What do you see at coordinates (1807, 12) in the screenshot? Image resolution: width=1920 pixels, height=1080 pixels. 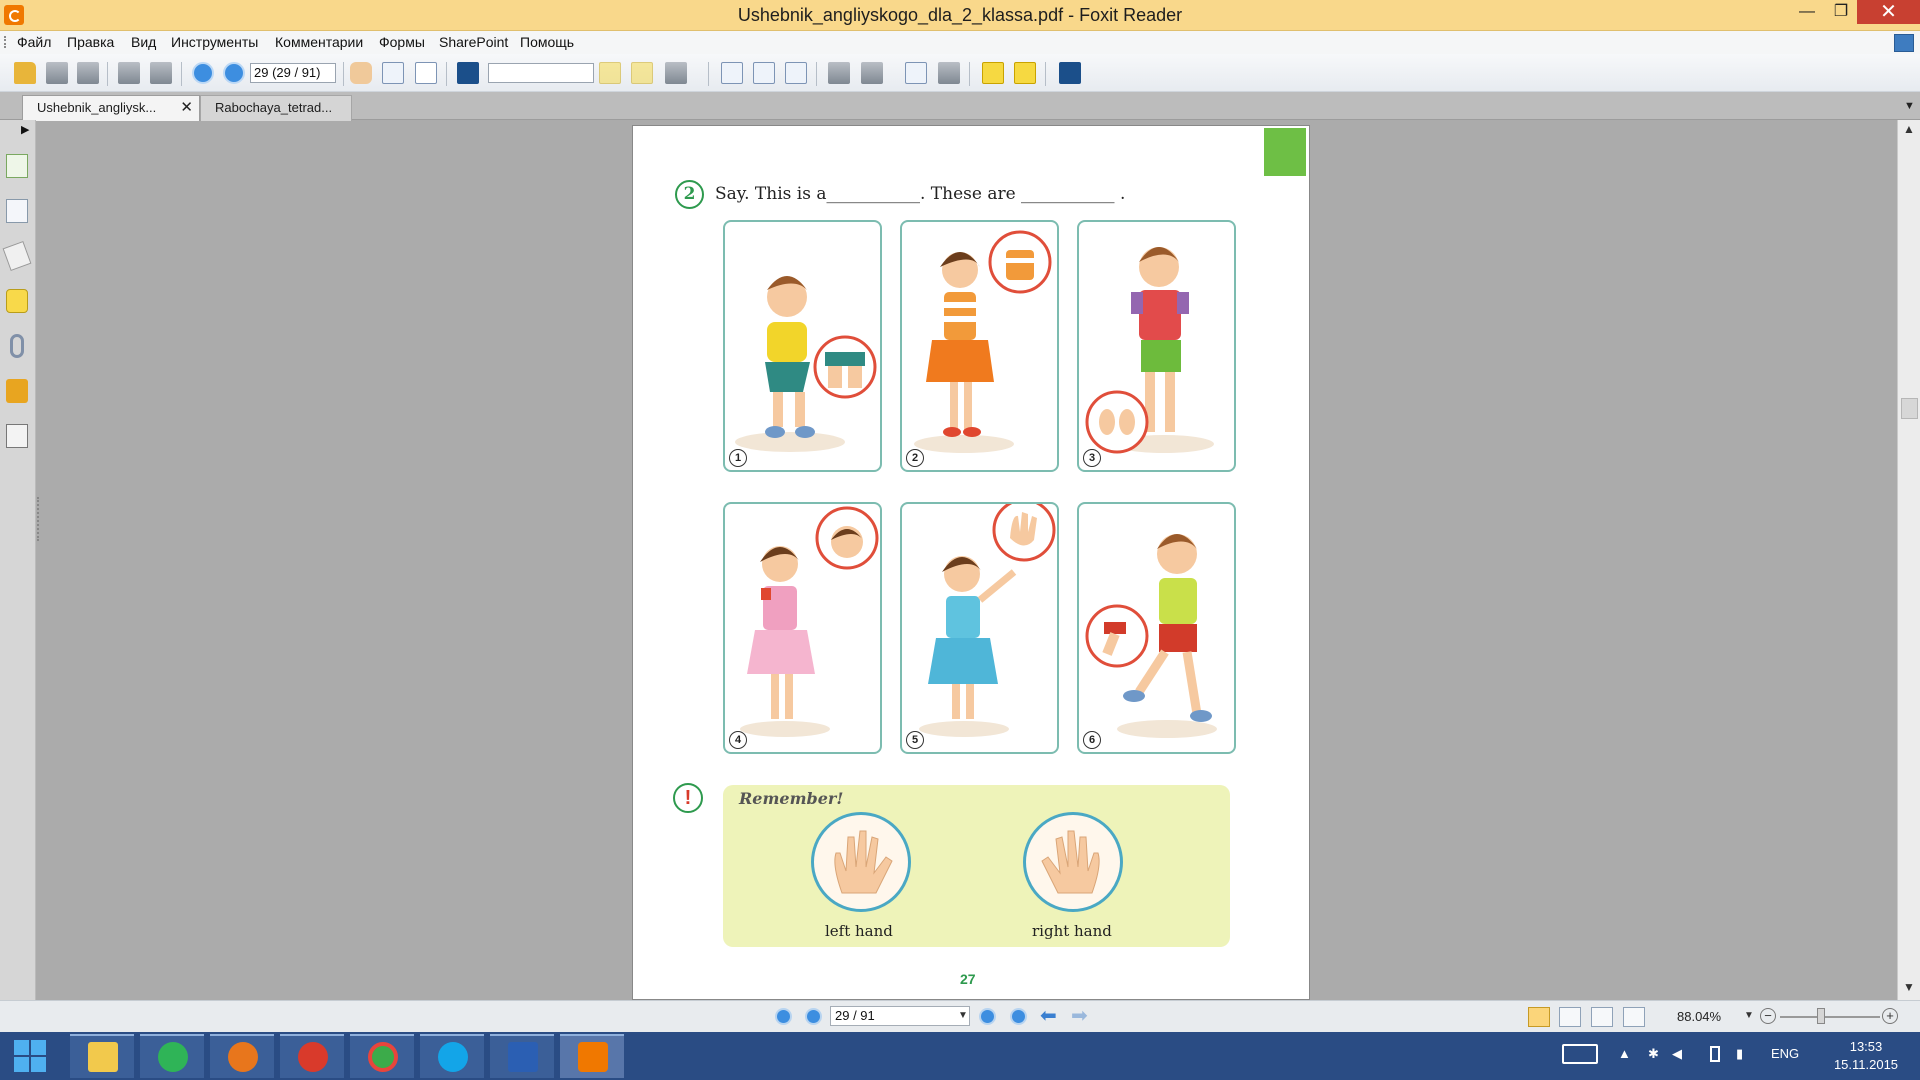 I see `minimize-button: —` at bounding box center [1807, 12].